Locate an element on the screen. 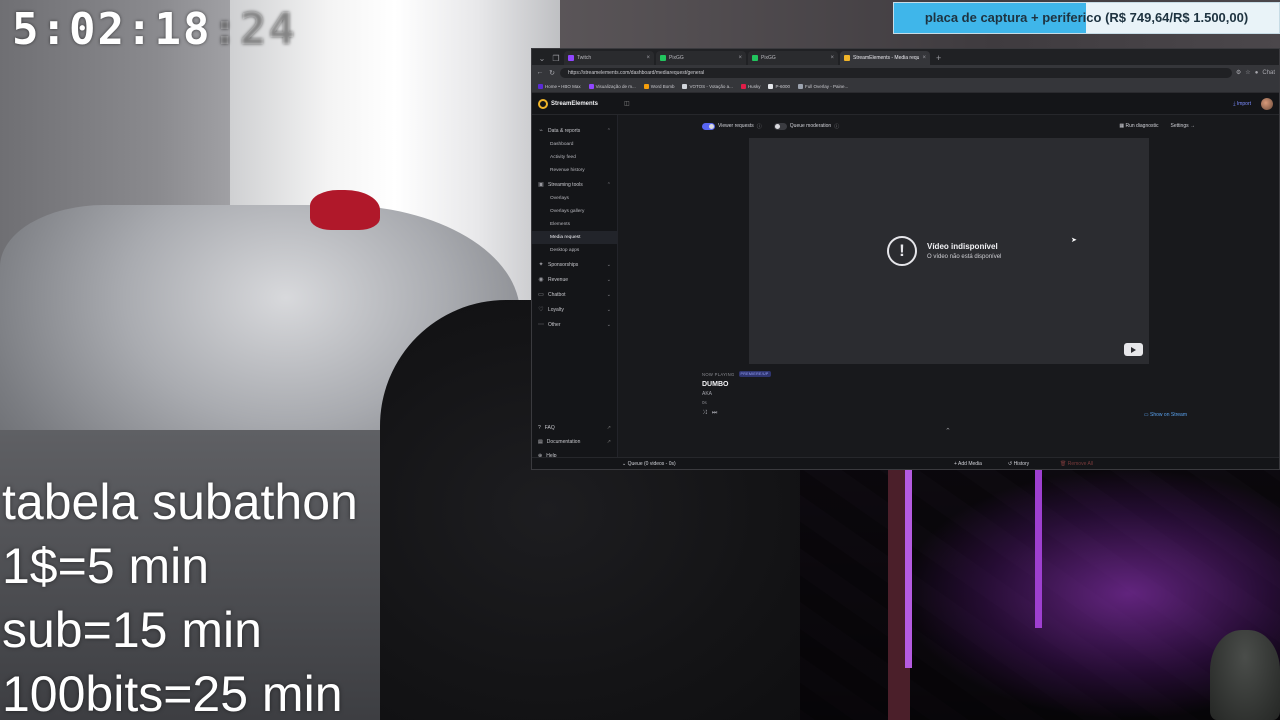 Image resolution: width=1280 pixels, height=720 pixels. settings-button: Settings → is located at coordinates (1183, 126).